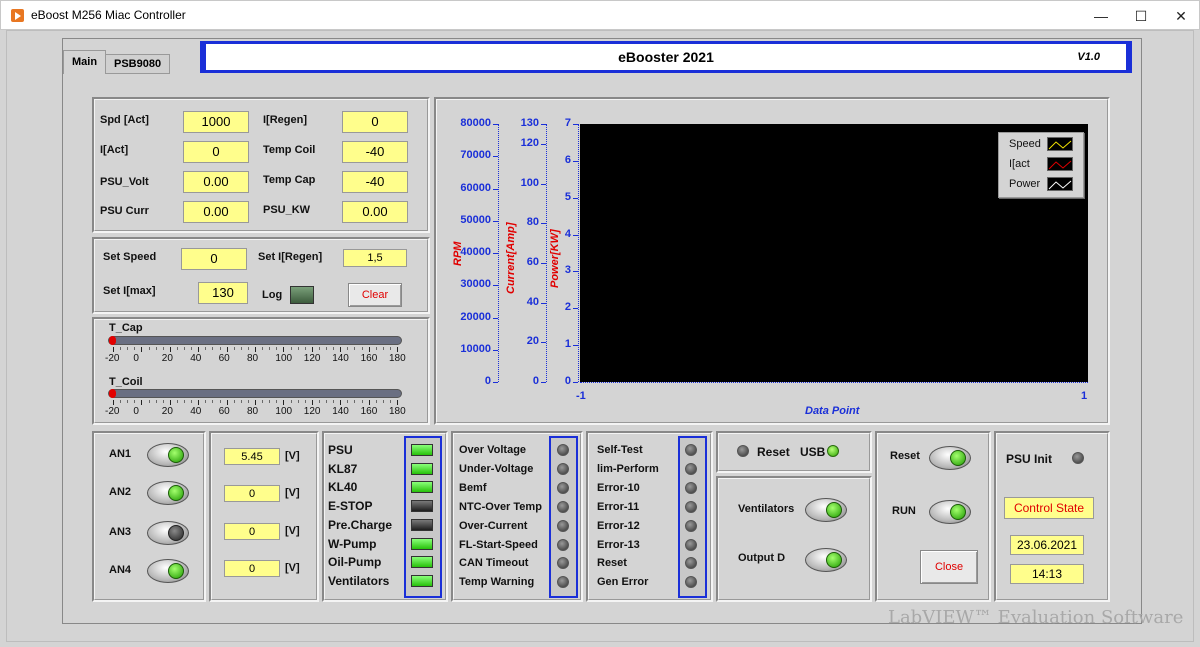  I want to click on tab-psb9080: PSB9080, so click(138, 64).